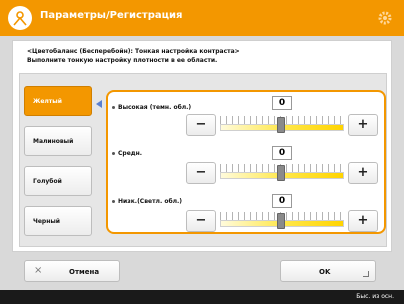 The image size is (404, 304). I want to click on high-density-minus-button: −, so click(201, 125).